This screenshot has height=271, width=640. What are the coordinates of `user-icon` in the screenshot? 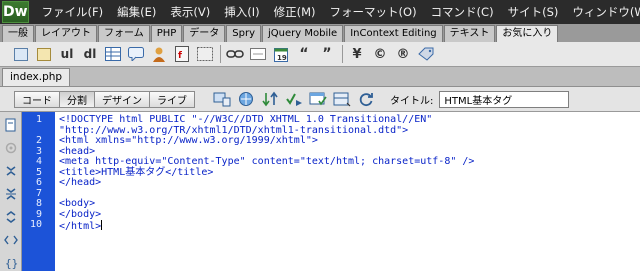 It's located at (159, 54).